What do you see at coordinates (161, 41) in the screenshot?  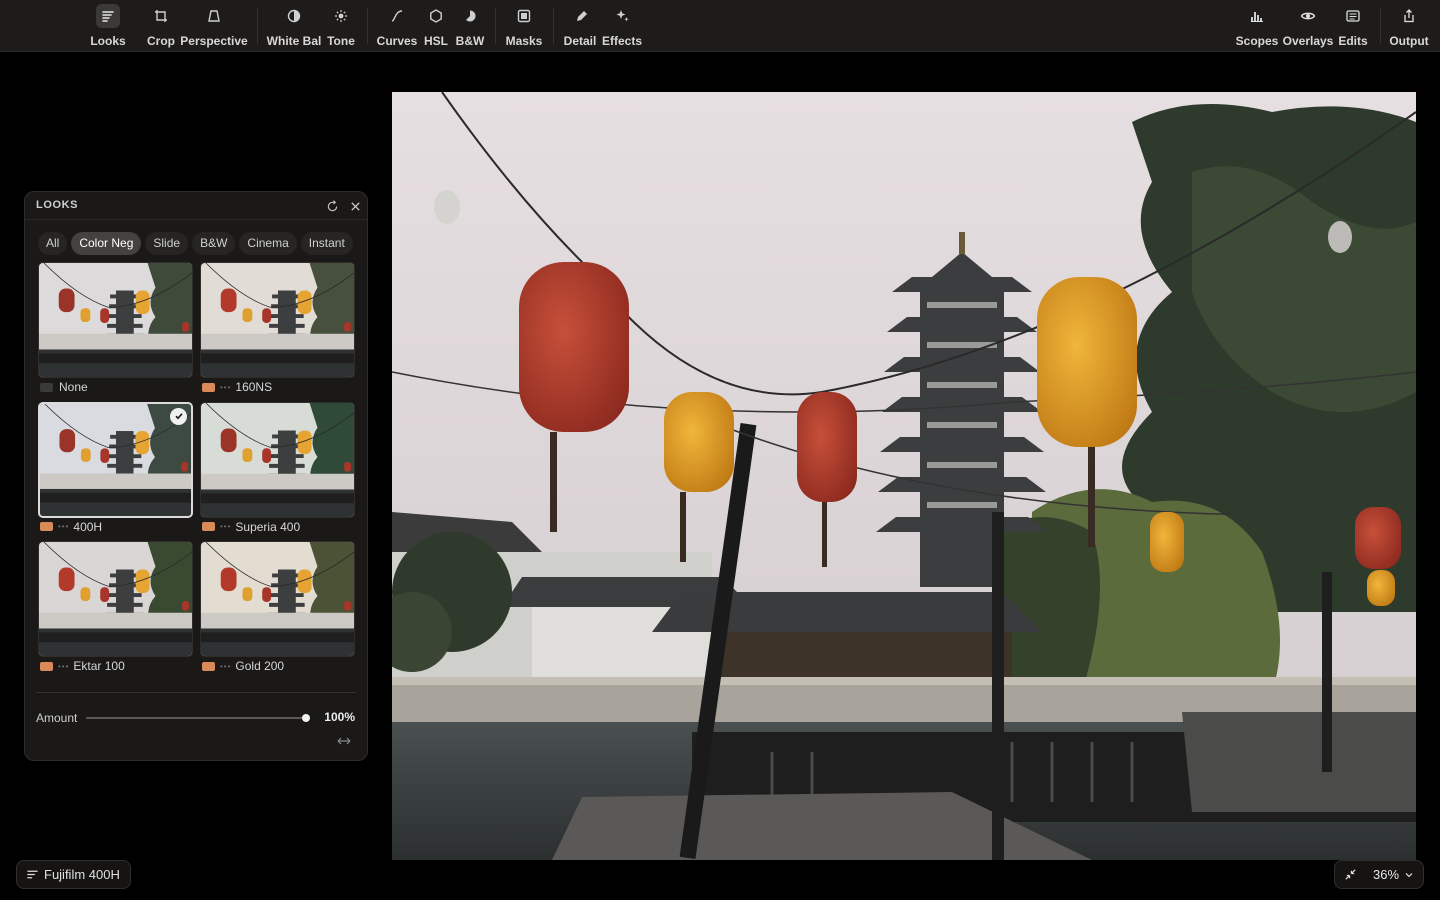 I see `tool-label: Crop` at bounding box center [161, 41].